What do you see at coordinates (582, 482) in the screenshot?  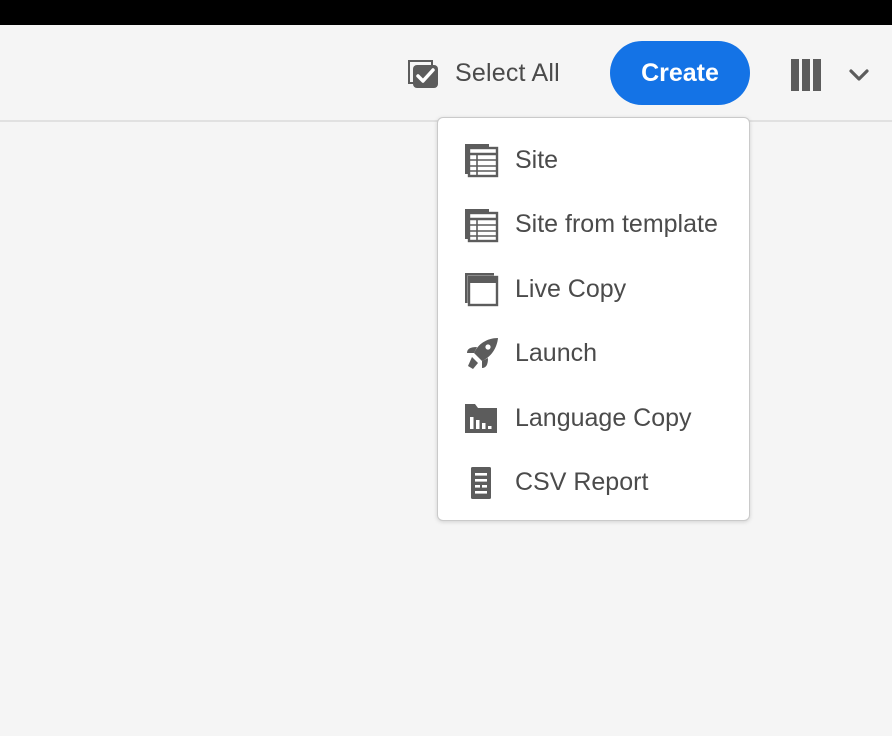 I see `menu-item-label: CSV Report` at bounding box center [582, 482].